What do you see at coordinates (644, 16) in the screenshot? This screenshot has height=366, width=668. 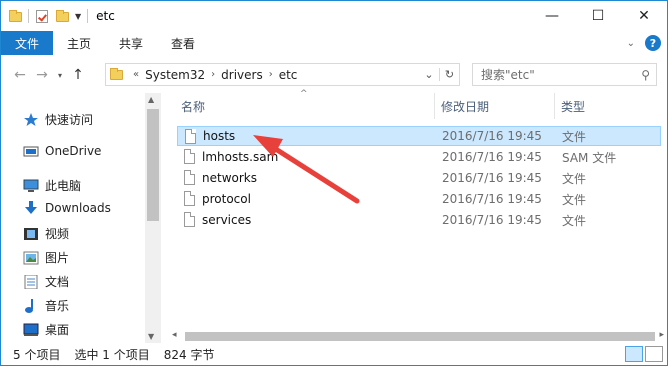 I see `close-button: ✕` at bounding box center [644, 16].